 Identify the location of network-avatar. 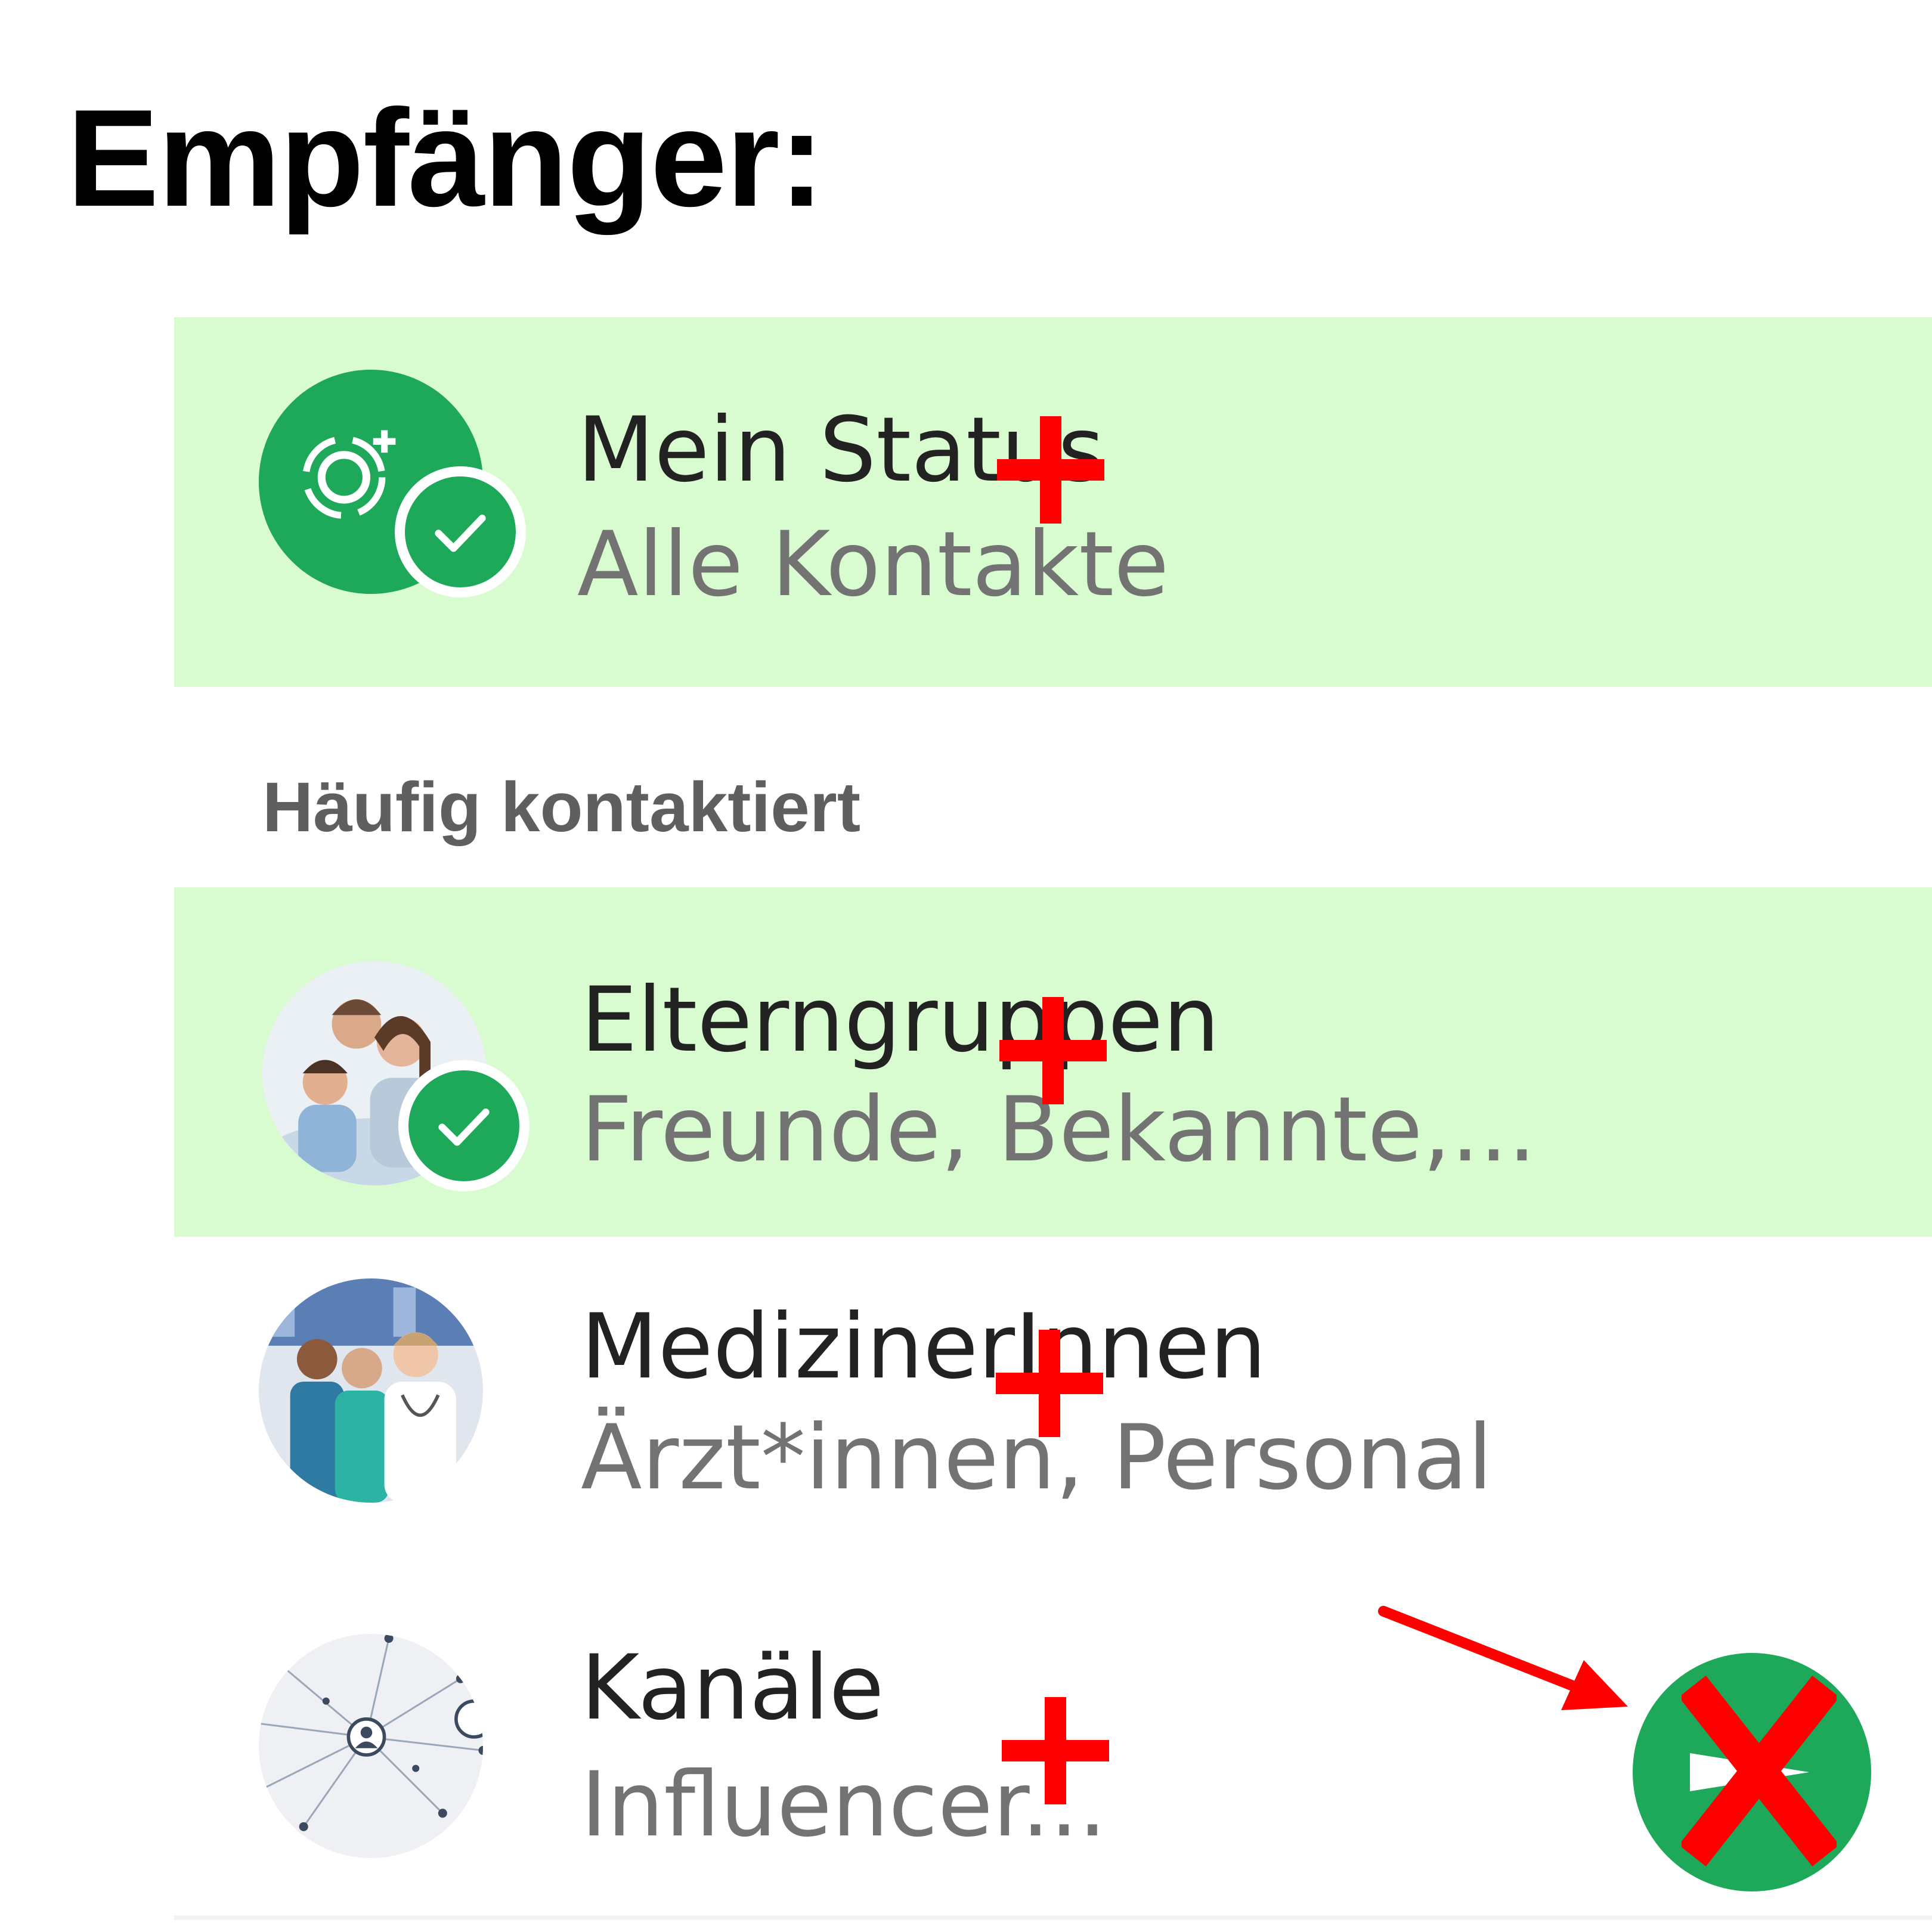
(371, 1746).